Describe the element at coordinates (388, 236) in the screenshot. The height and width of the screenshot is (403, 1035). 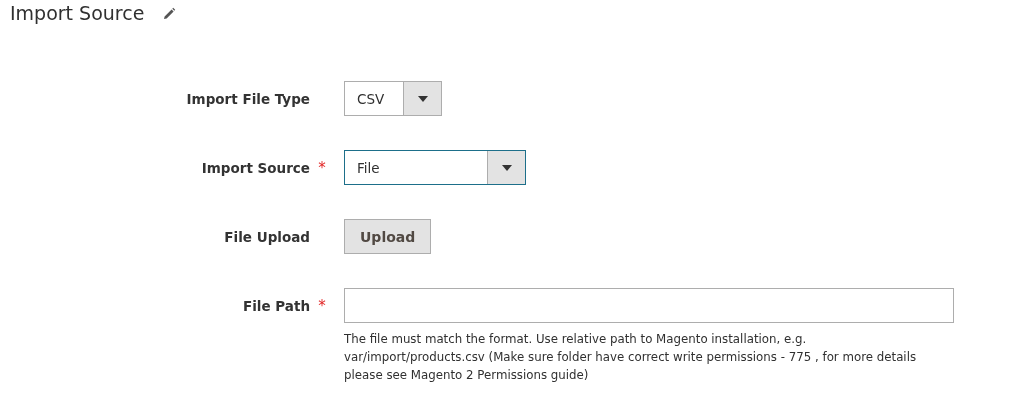
I see `upload-button: Upload` at that location.